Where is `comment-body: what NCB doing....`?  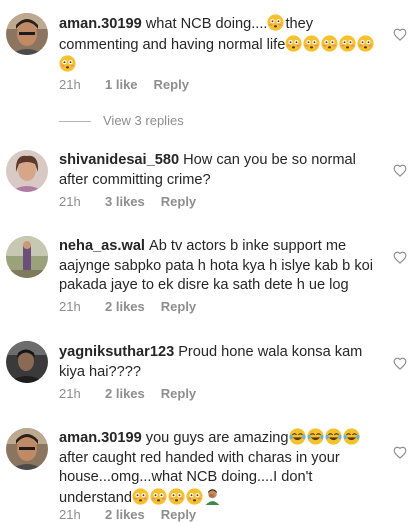
comment-body: what NCB doing.... is located at coordinates (206, 24).